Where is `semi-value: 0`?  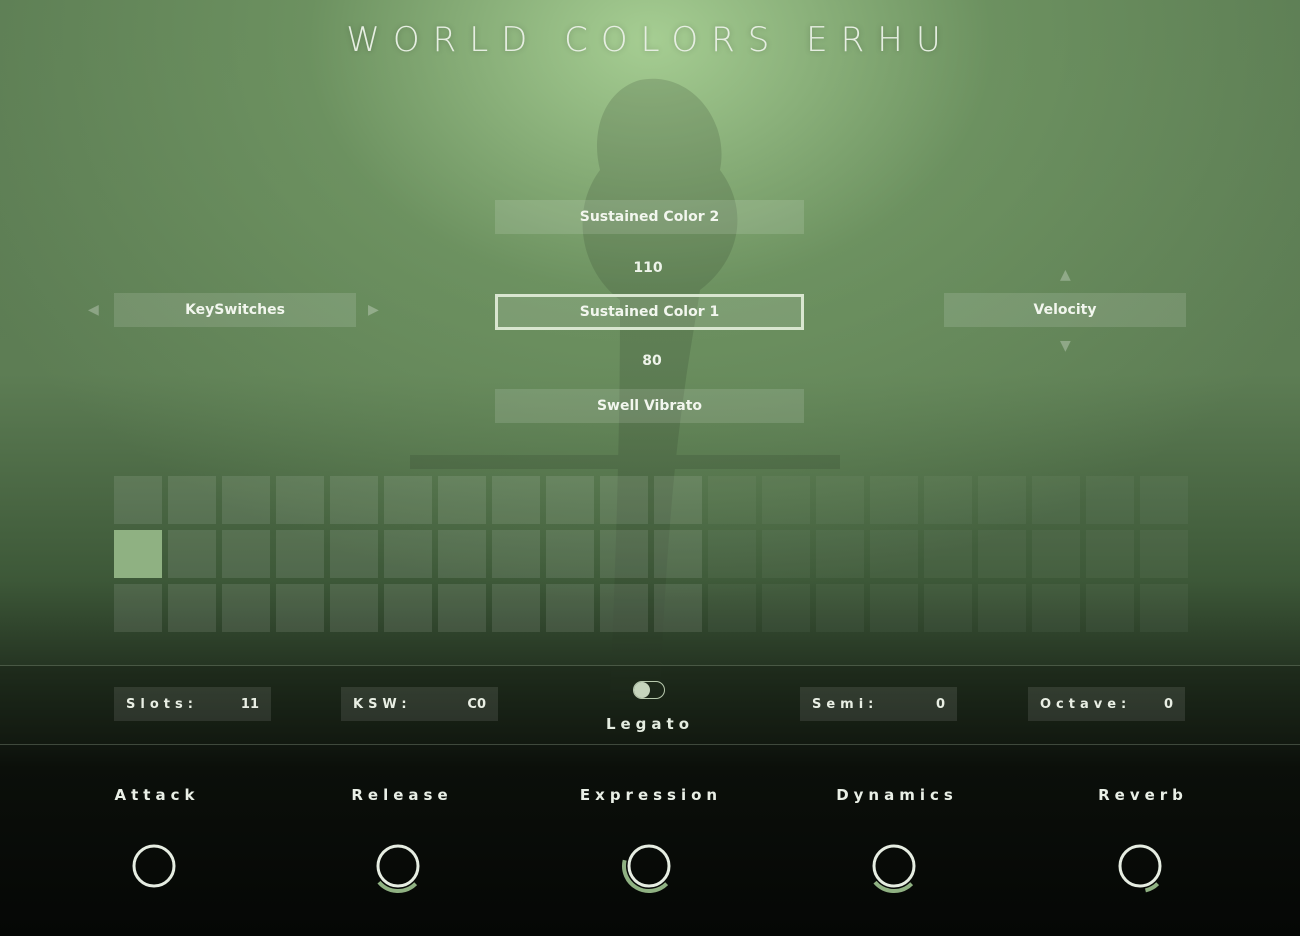 semi-value: 0 is located at coordinates (940, 704).